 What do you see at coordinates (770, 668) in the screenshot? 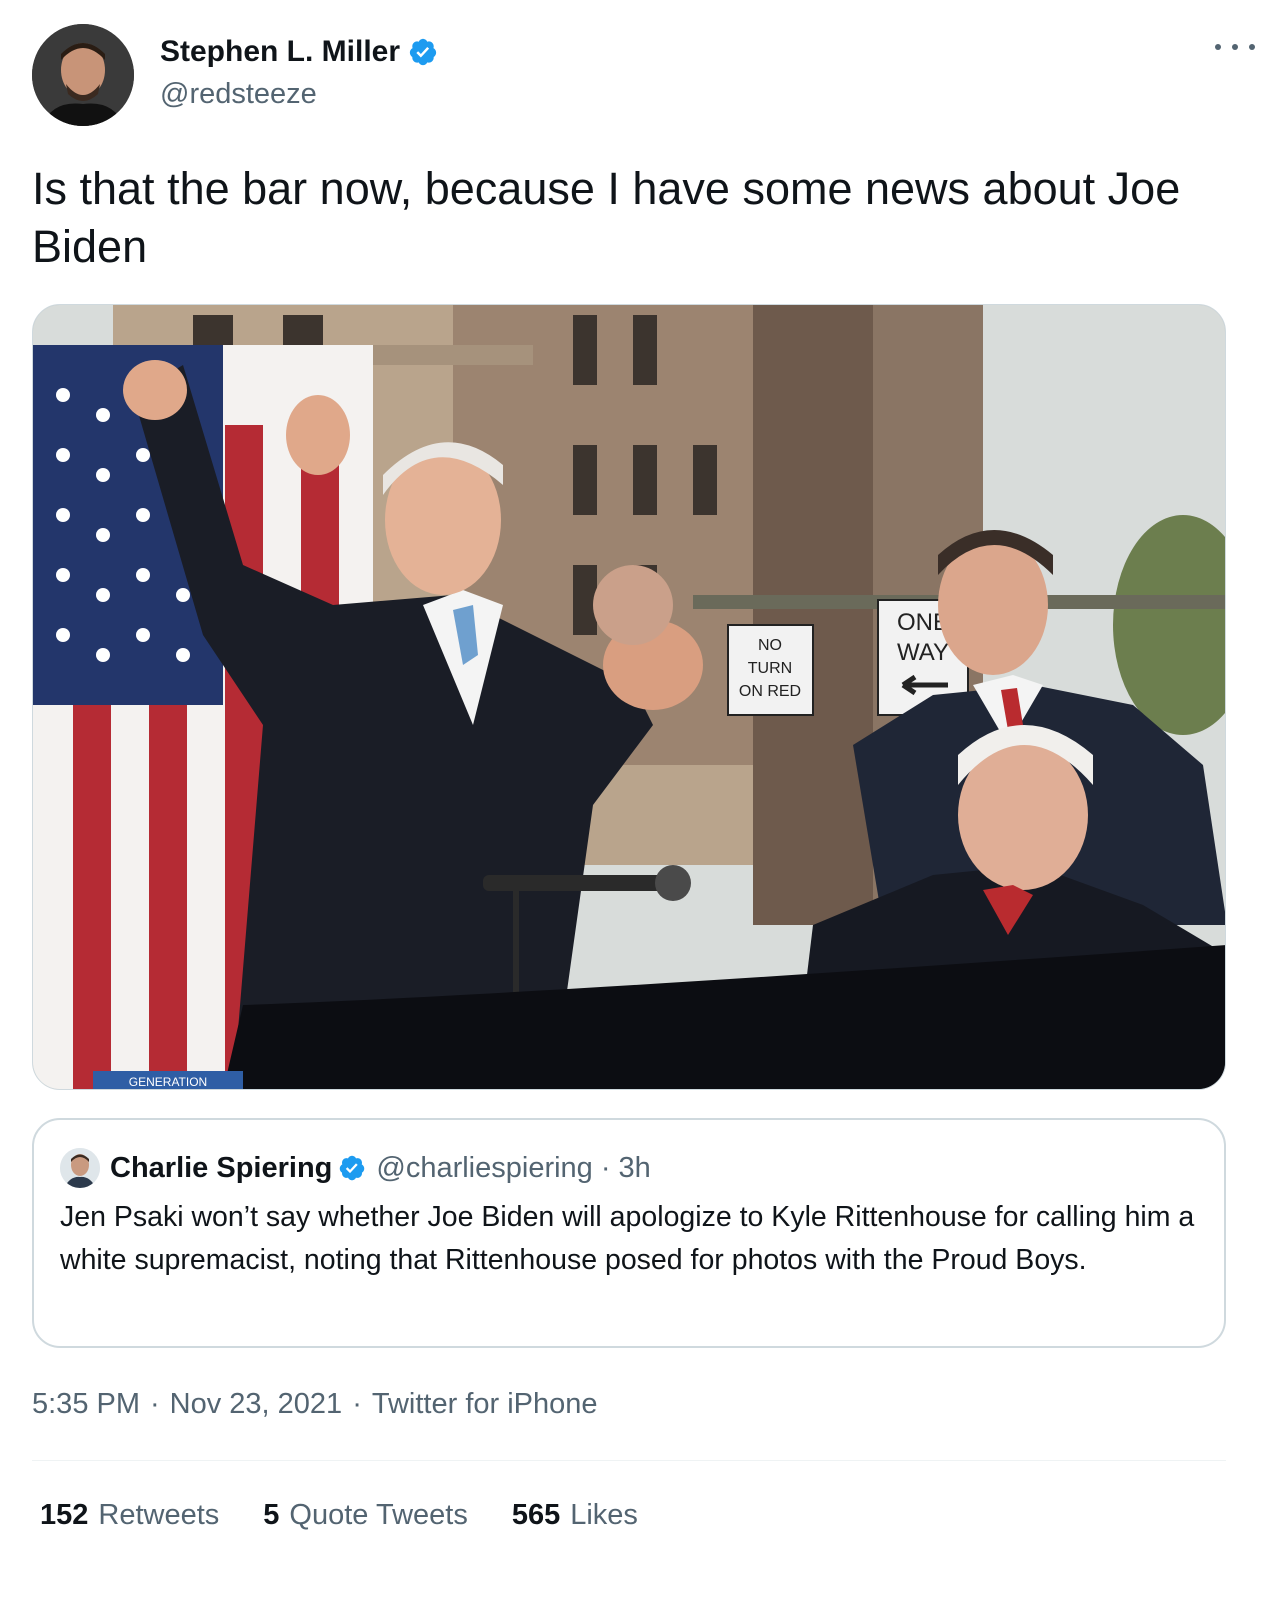
I see `sign-no-turn-line2: TURN` at bounding box center [770, 668].